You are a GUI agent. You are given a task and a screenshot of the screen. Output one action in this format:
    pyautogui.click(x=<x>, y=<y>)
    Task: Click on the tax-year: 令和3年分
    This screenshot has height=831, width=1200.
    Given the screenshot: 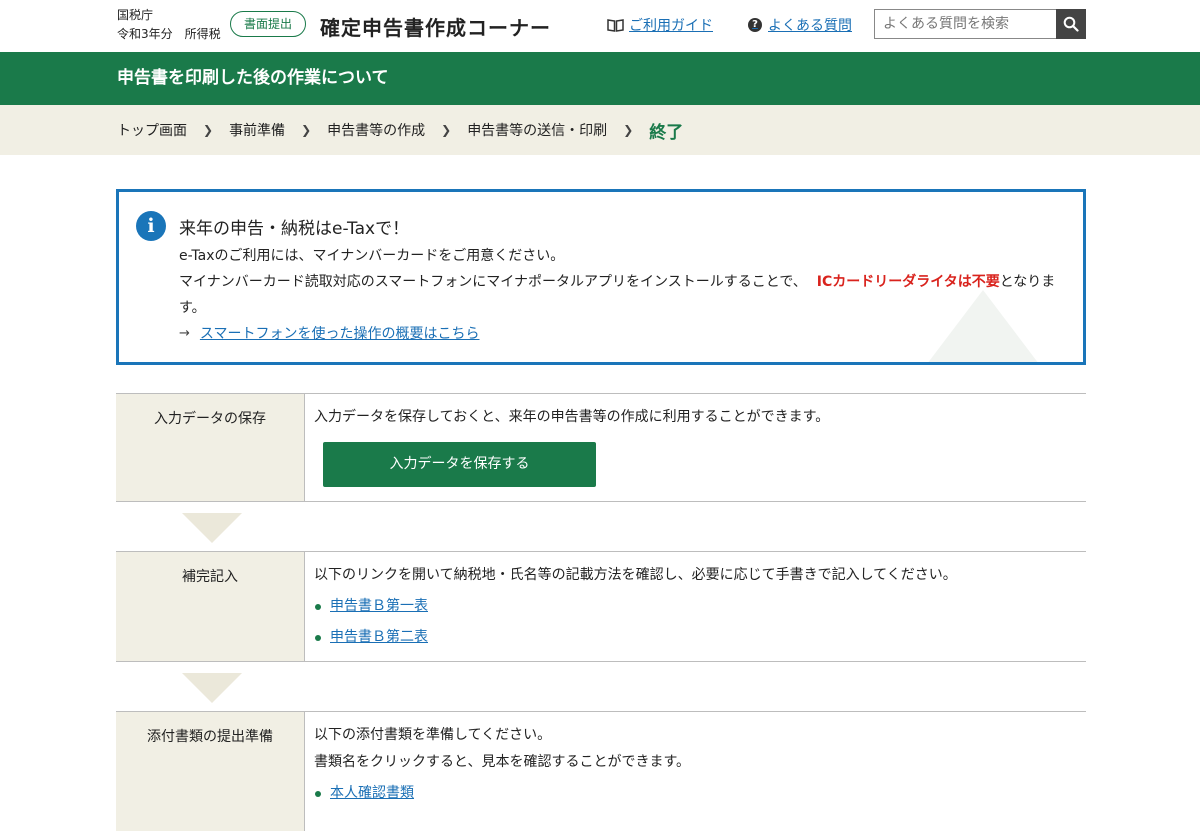 What is the action you would take?
    pyautogui.click(x=145, y=34)
    